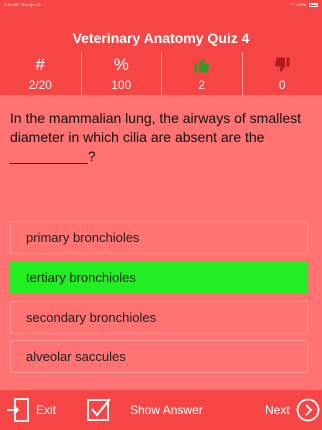 This screenshot has width=322, height=430. I want to click on status-time-date: 2:30 AM Thu Apr 15, so click(22, 4).